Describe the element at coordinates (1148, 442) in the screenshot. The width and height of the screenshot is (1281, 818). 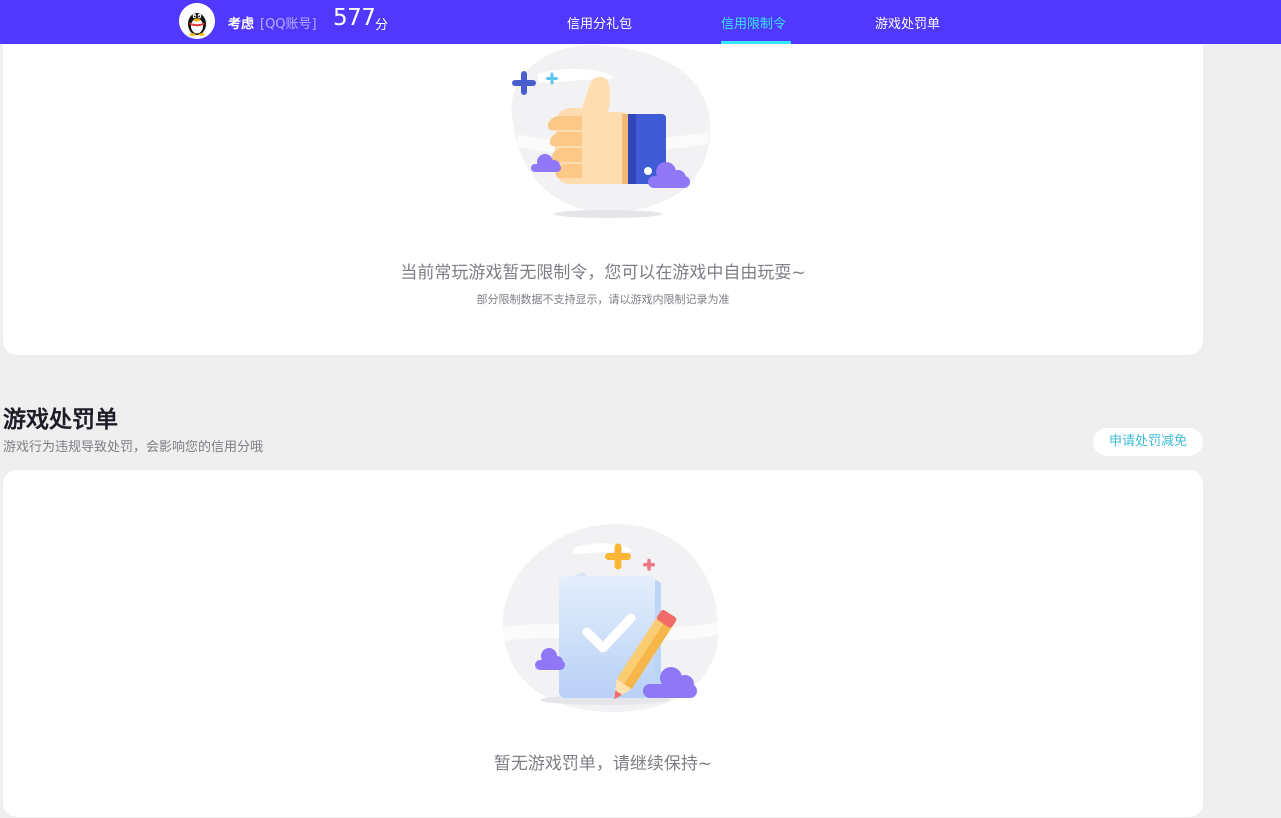
I see `apply-penalty-reduction-button: 申请处罚减免` at that location.